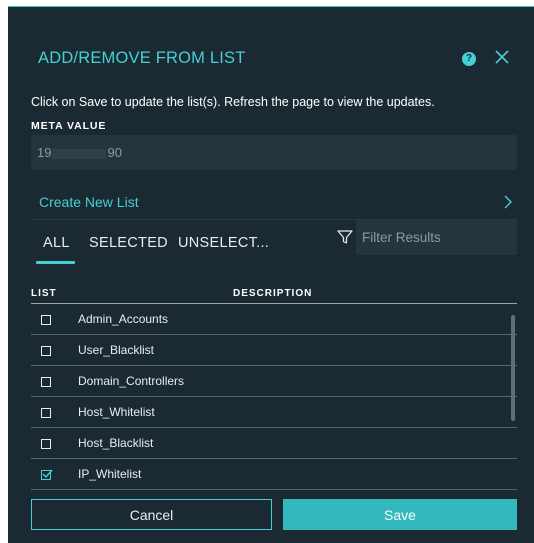  What do you see at coordinates (345, 237) in the screenshot?
I see `filter-icon` at bounding box center [345, 237].